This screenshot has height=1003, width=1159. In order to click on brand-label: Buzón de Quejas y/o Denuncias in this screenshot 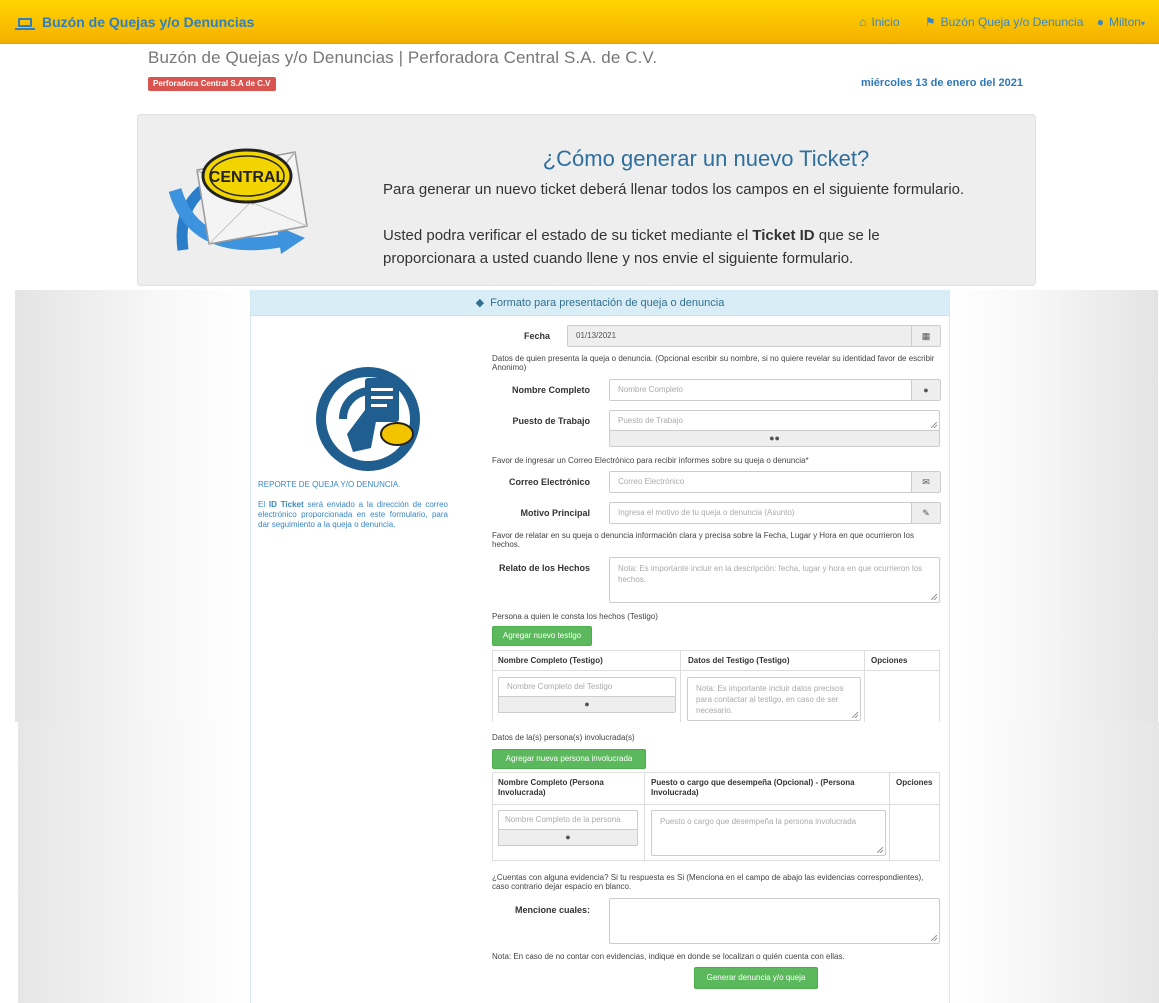, I will do `click(148, 22)`.